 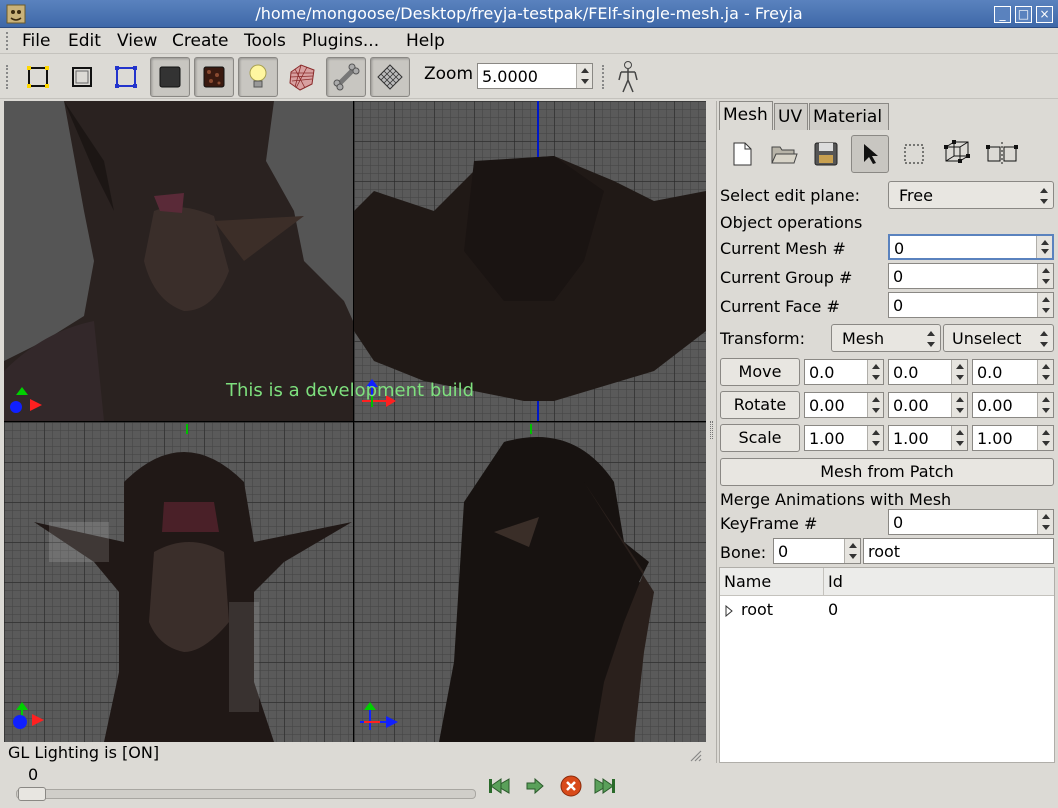 I want to click on scale-y-value: 1.00, so click(x=911, y=438).